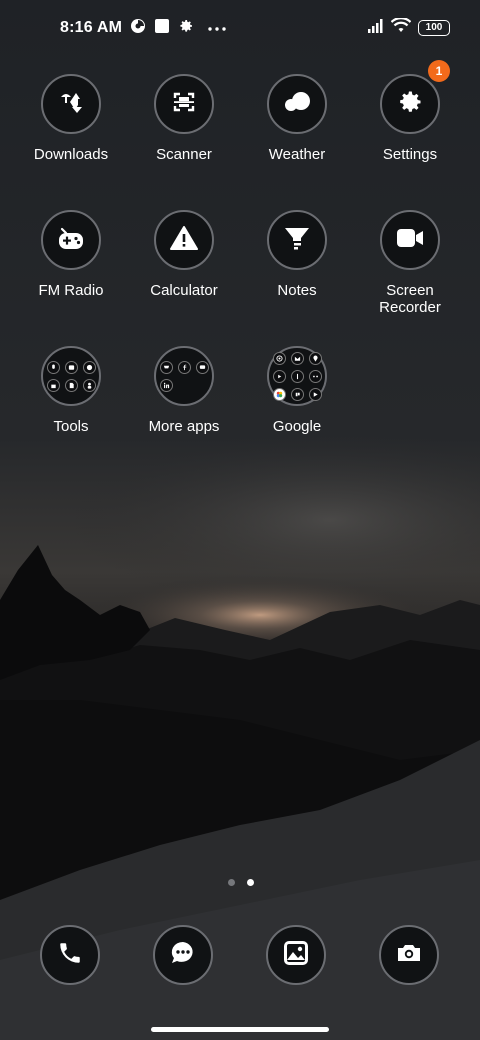 This screenshot has width=480, height=1040. Describe the element at coordinates (240, 1029) in the screenshot. I see `gesture-nav-handle` at that location.